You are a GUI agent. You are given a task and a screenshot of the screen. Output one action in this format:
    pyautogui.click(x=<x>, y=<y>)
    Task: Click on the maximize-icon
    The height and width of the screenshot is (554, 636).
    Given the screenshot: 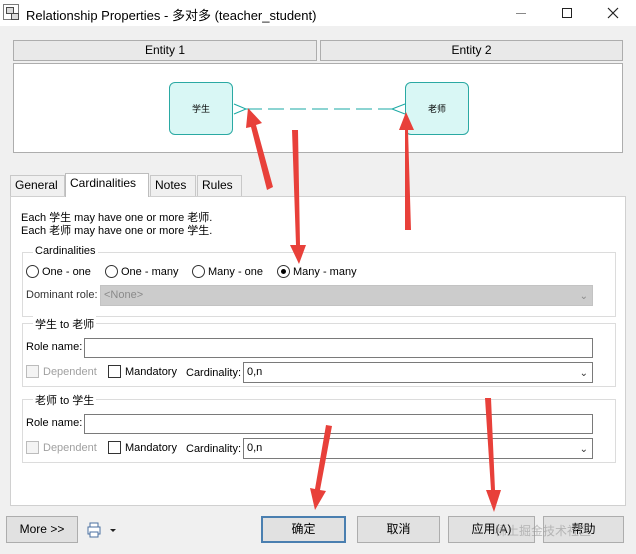 What is the action you would take?
    pyautogui.click(x=567, y=13)
    